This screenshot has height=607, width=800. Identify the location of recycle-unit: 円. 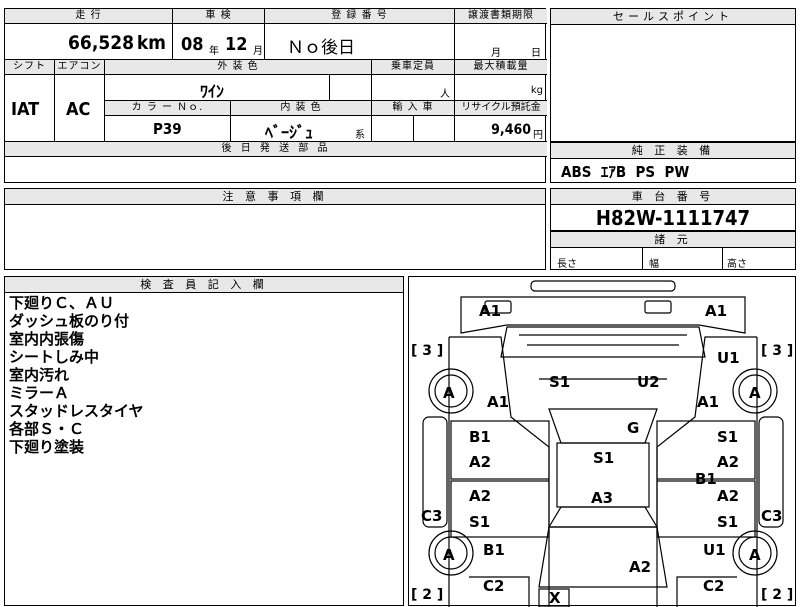
(538, 135).